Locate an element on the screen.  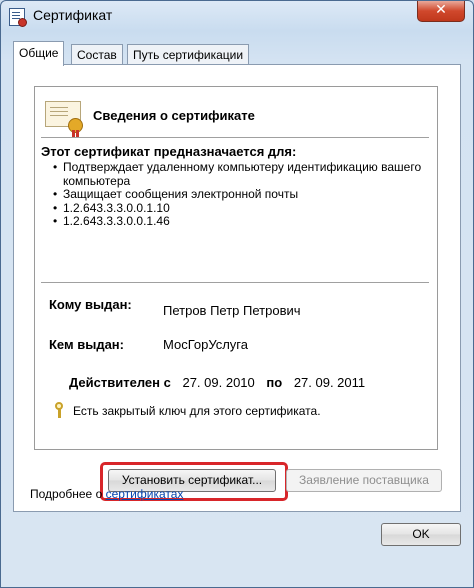
purpose-item: Защищает сообщения электронной почты is located at coordinates (238, 194).